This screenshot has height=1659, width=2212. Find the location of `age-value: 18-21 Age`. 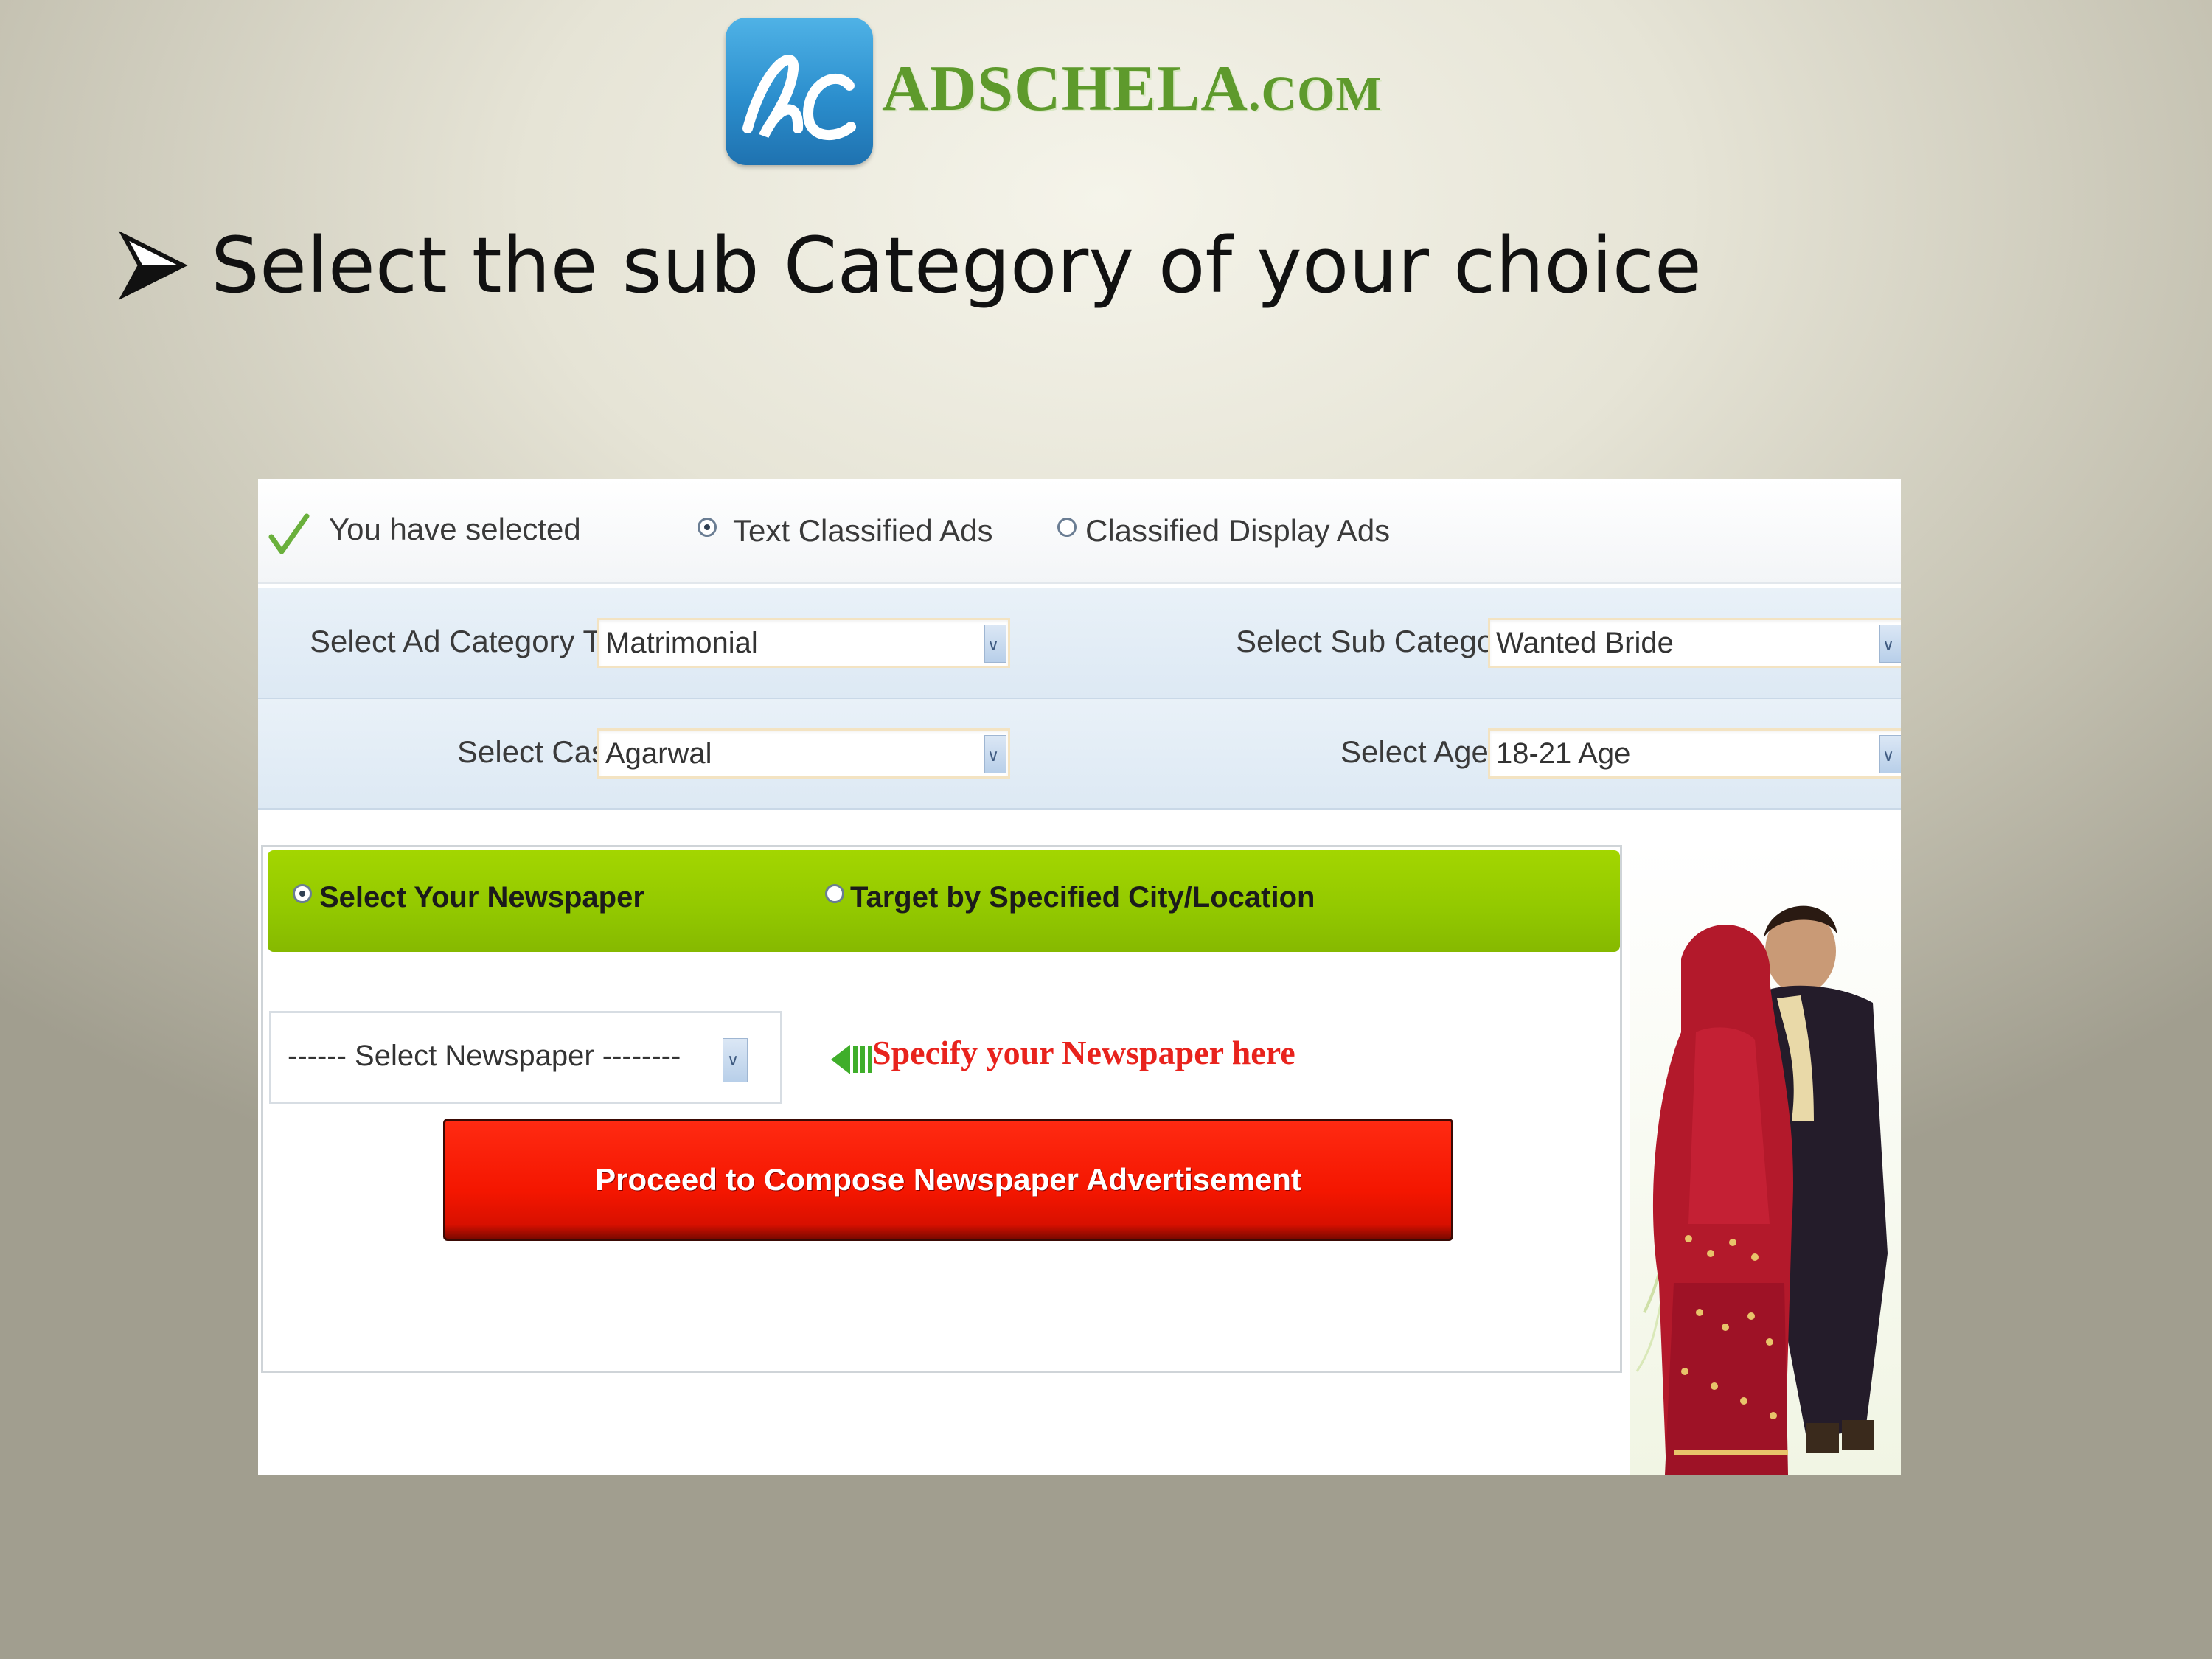

age-value: 18-21 Age is located at coordinates (1563, 753).